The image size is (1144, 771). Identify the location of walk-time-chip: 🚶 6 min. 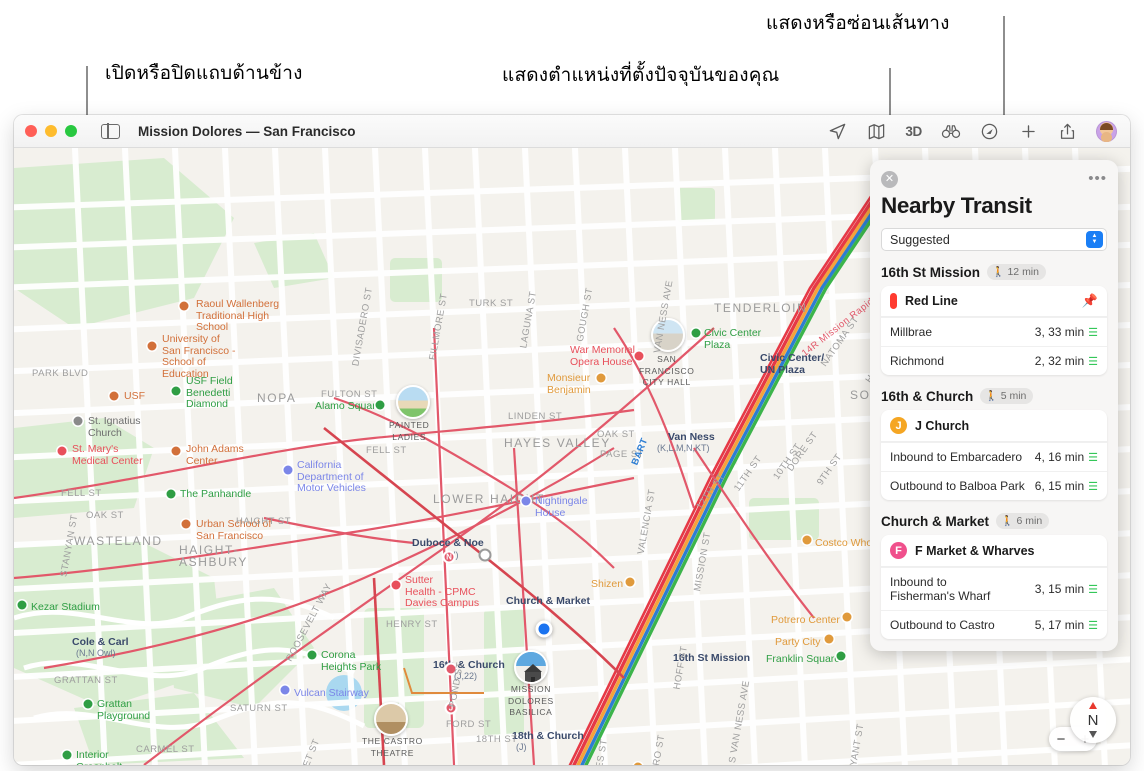
(1023, 521).